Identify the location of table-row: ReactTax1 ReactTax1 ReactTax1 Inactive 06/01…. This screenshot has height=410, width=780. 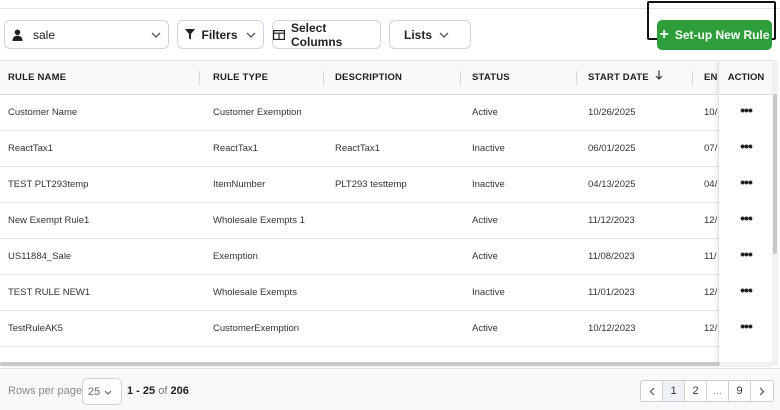
(386, 149).